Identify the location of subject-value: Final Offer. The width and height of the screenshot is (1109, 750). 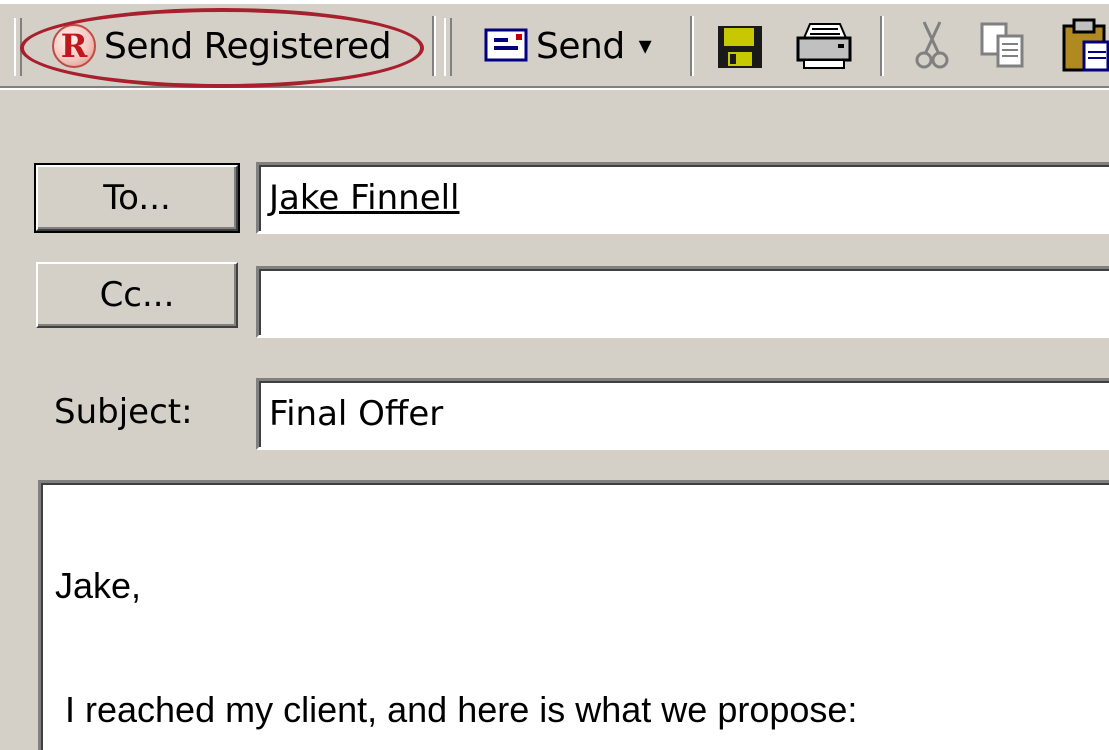
(356, 414).